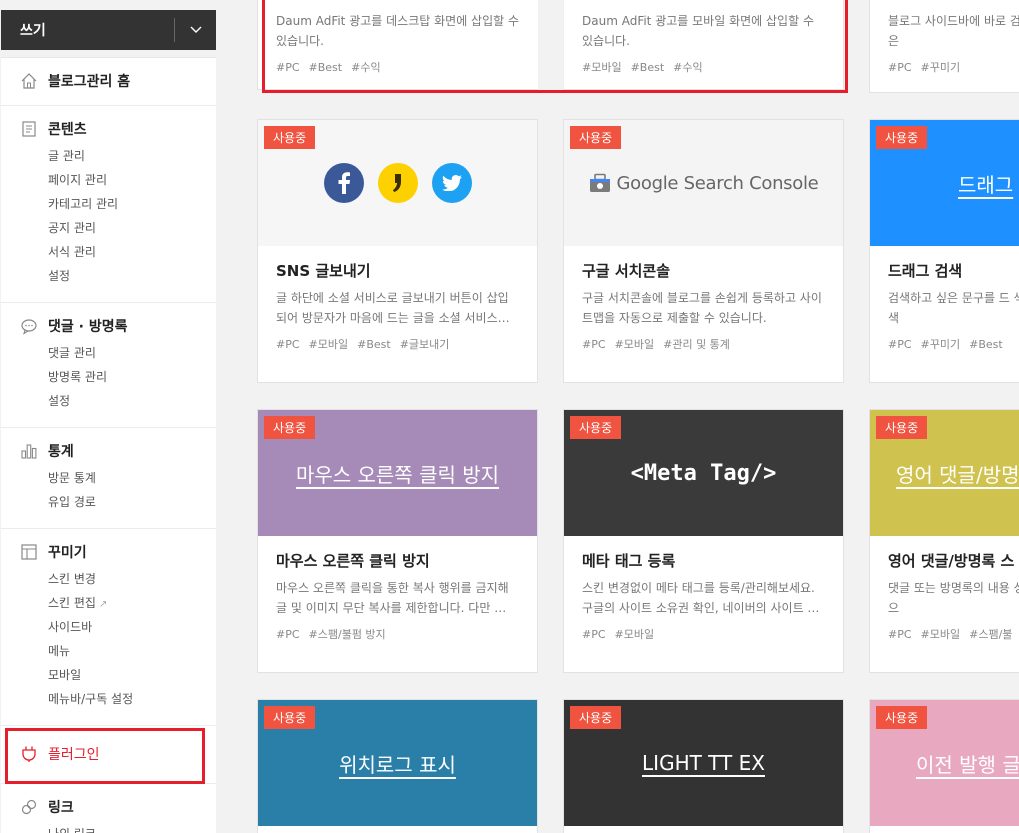 Image resolution: width=1019 pixels, height=833 pixels. I want to click on plugin-thumb-title: LIGHT TT EX, so click(703, 763).